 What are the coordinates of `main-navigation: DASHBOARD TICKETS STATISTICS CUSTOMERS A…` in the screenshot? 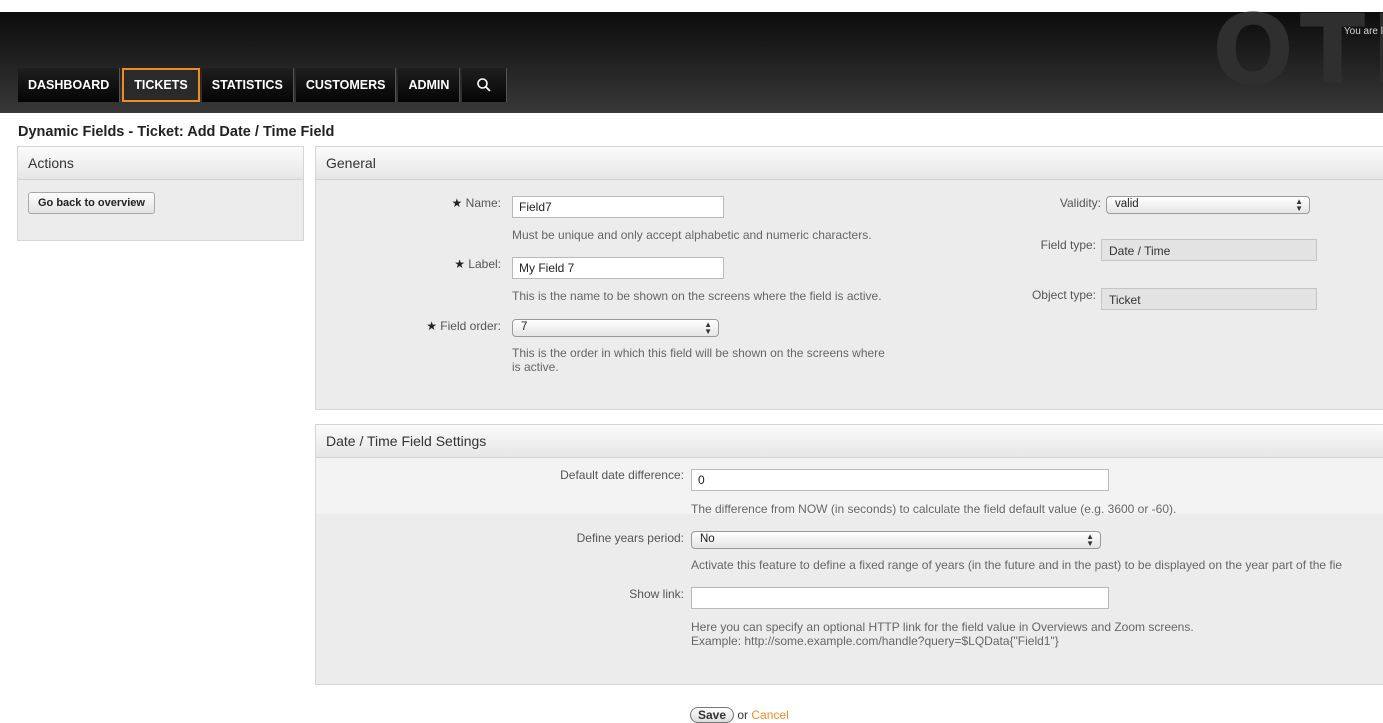 It's located at (263, 85).